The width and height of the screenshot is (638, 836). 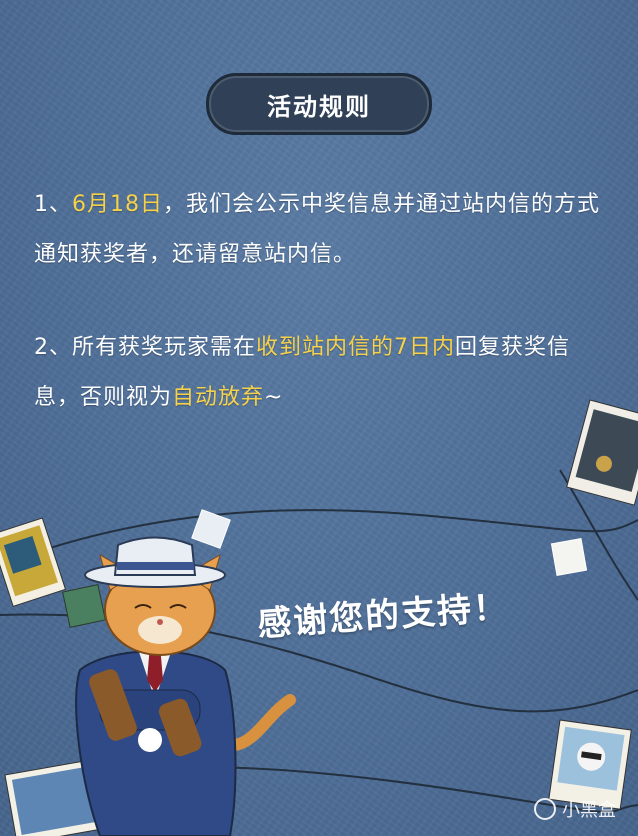 I want to click on rules-title-badge: 活动规则, so click(x=319, y=104).